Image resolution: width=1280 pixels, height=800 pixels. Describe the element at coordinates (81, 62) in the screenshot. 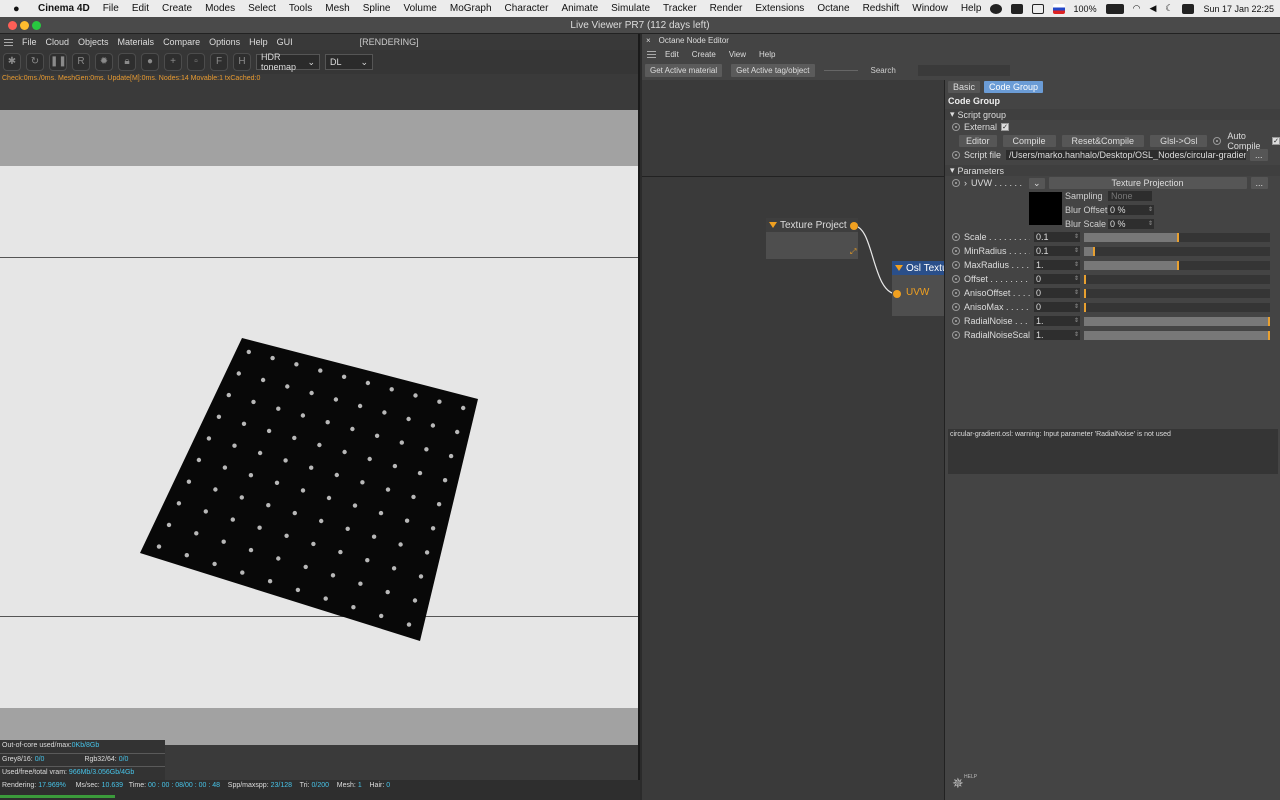

I see `region-render-icon: R` at that location.